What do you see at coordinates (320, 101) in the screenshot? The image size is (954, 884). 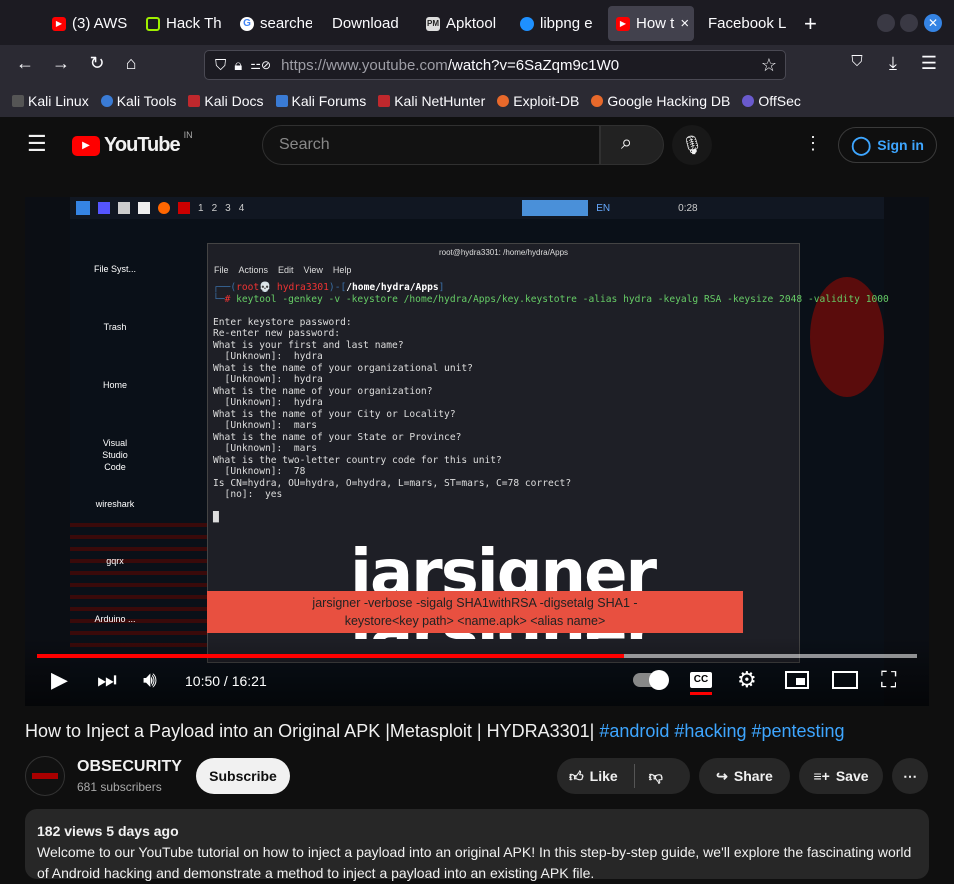 I see `bookmark-kali-forums: Kali Forums` at bounding box center [320, 101].